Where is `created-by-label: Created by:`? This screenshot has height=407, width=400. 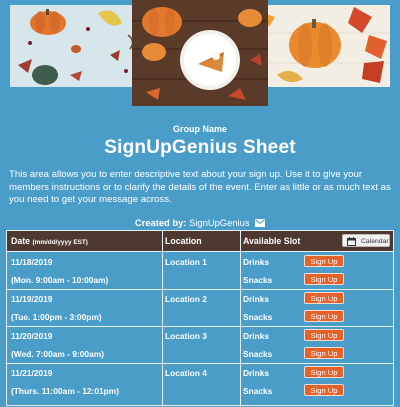 created-by-label: Created by: is located at coordinates (160, 222).